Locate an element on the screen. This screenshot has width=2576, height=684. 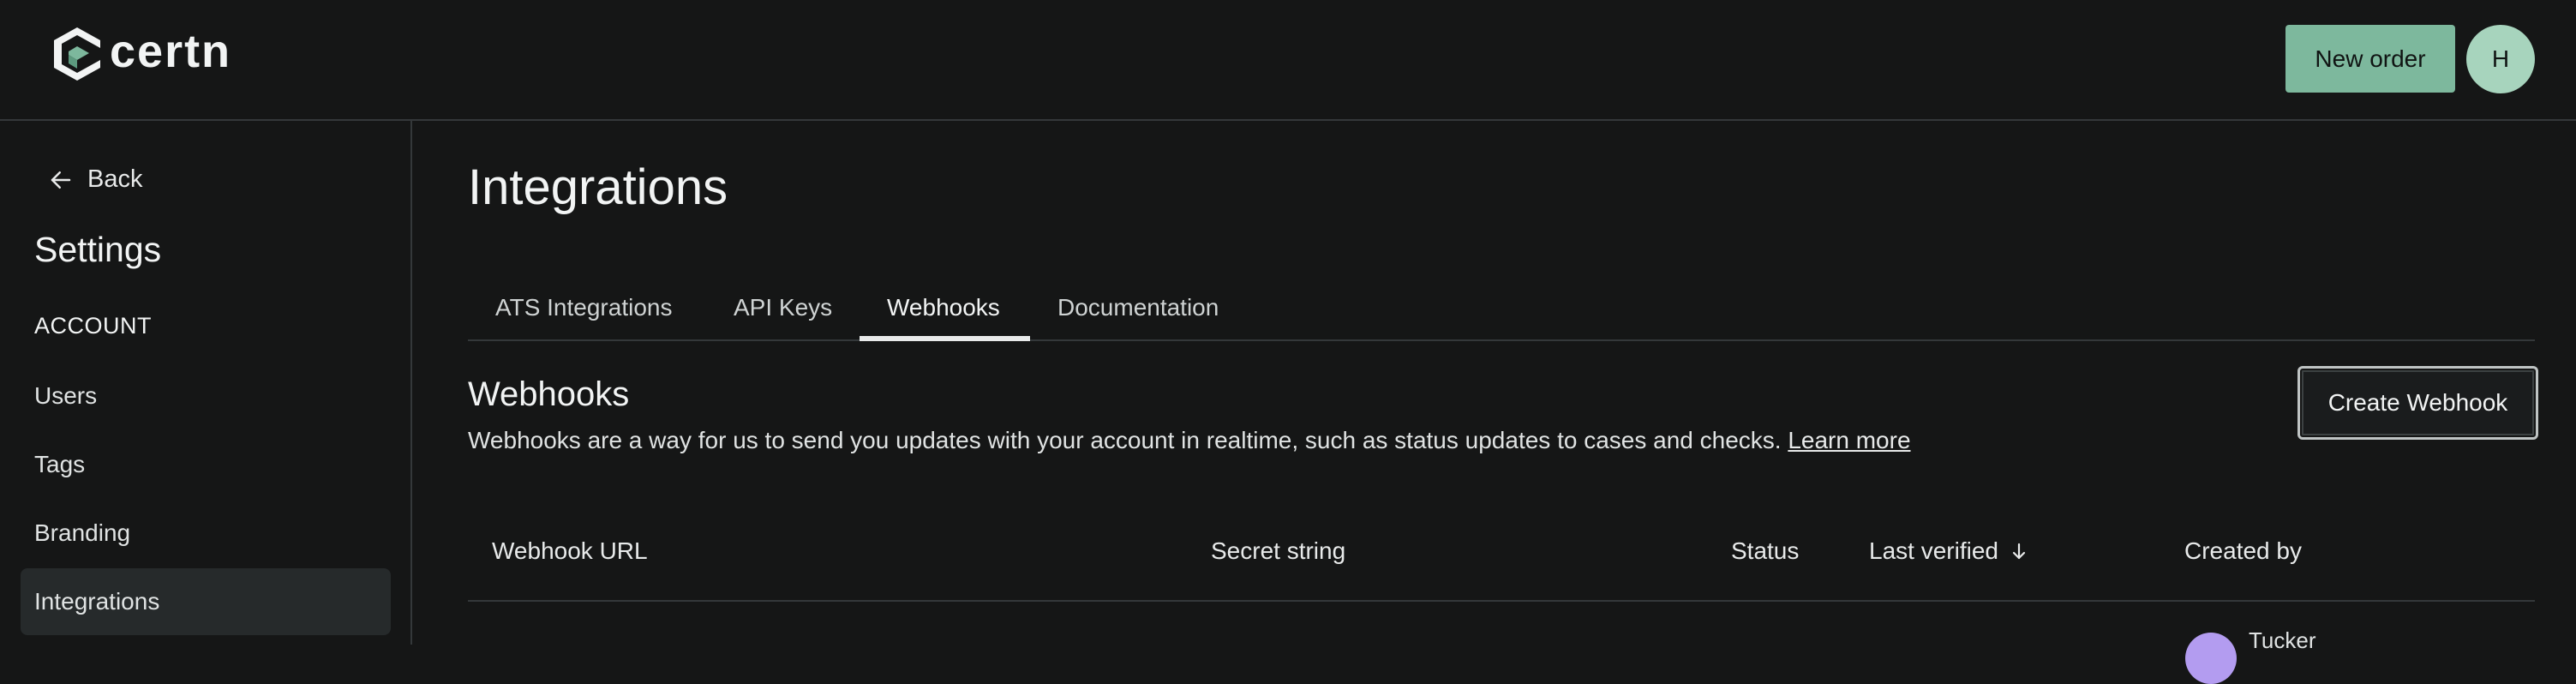
sidebar-item-branding: Branding is located at coordinates (206, 533).